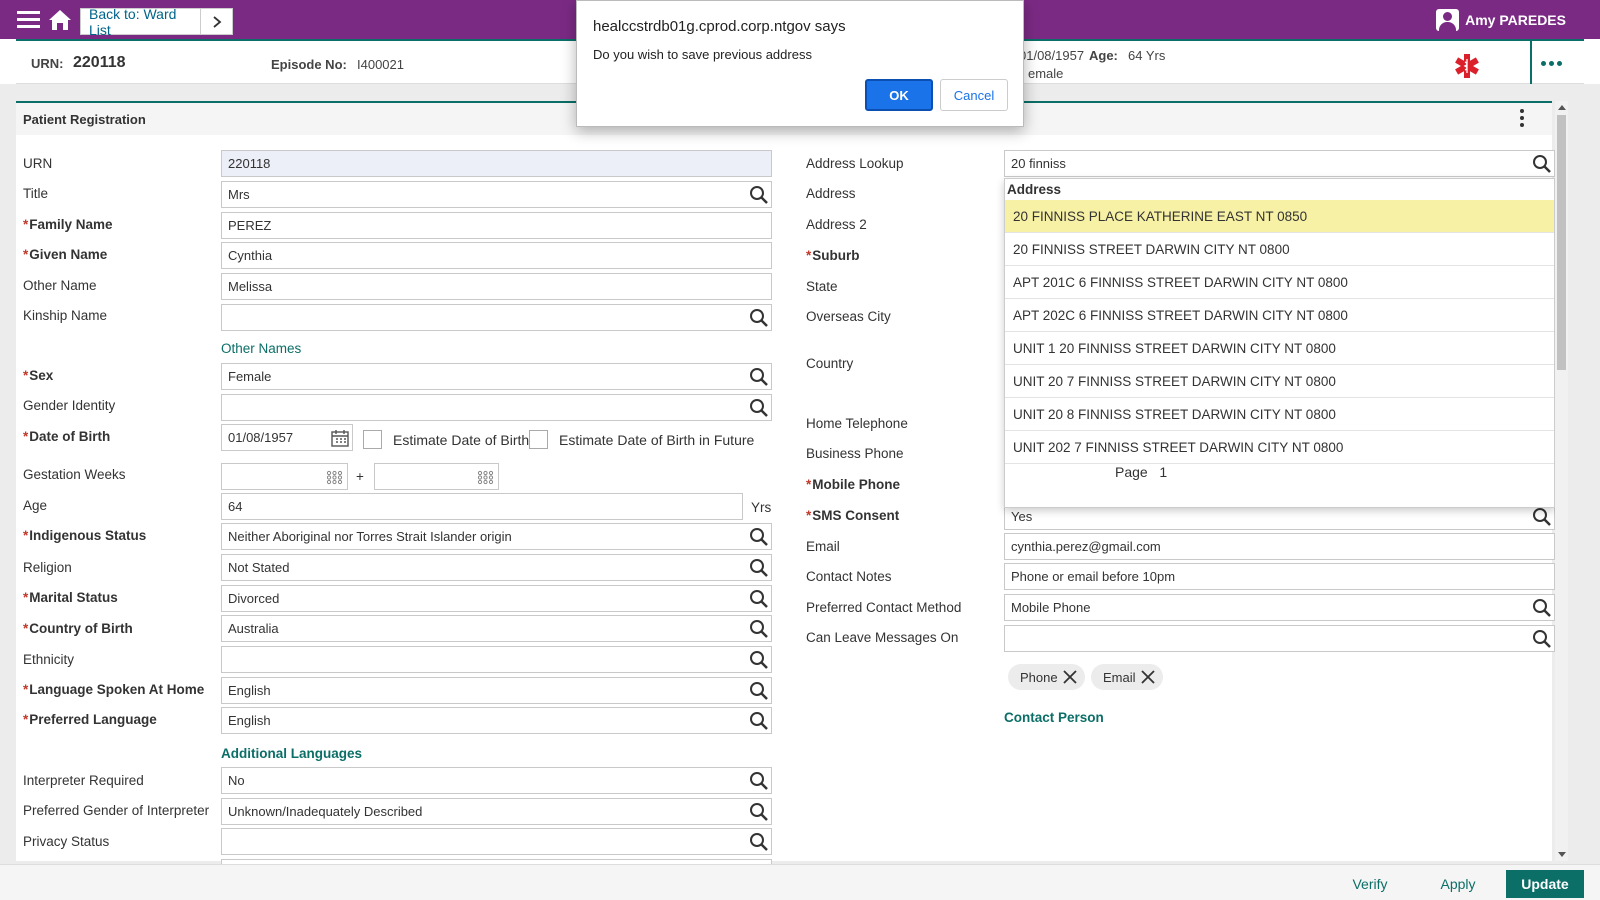  Describe the element at coordinates (261, 348) in the screenshot. I see `other-names-link: Other Names` at that location.